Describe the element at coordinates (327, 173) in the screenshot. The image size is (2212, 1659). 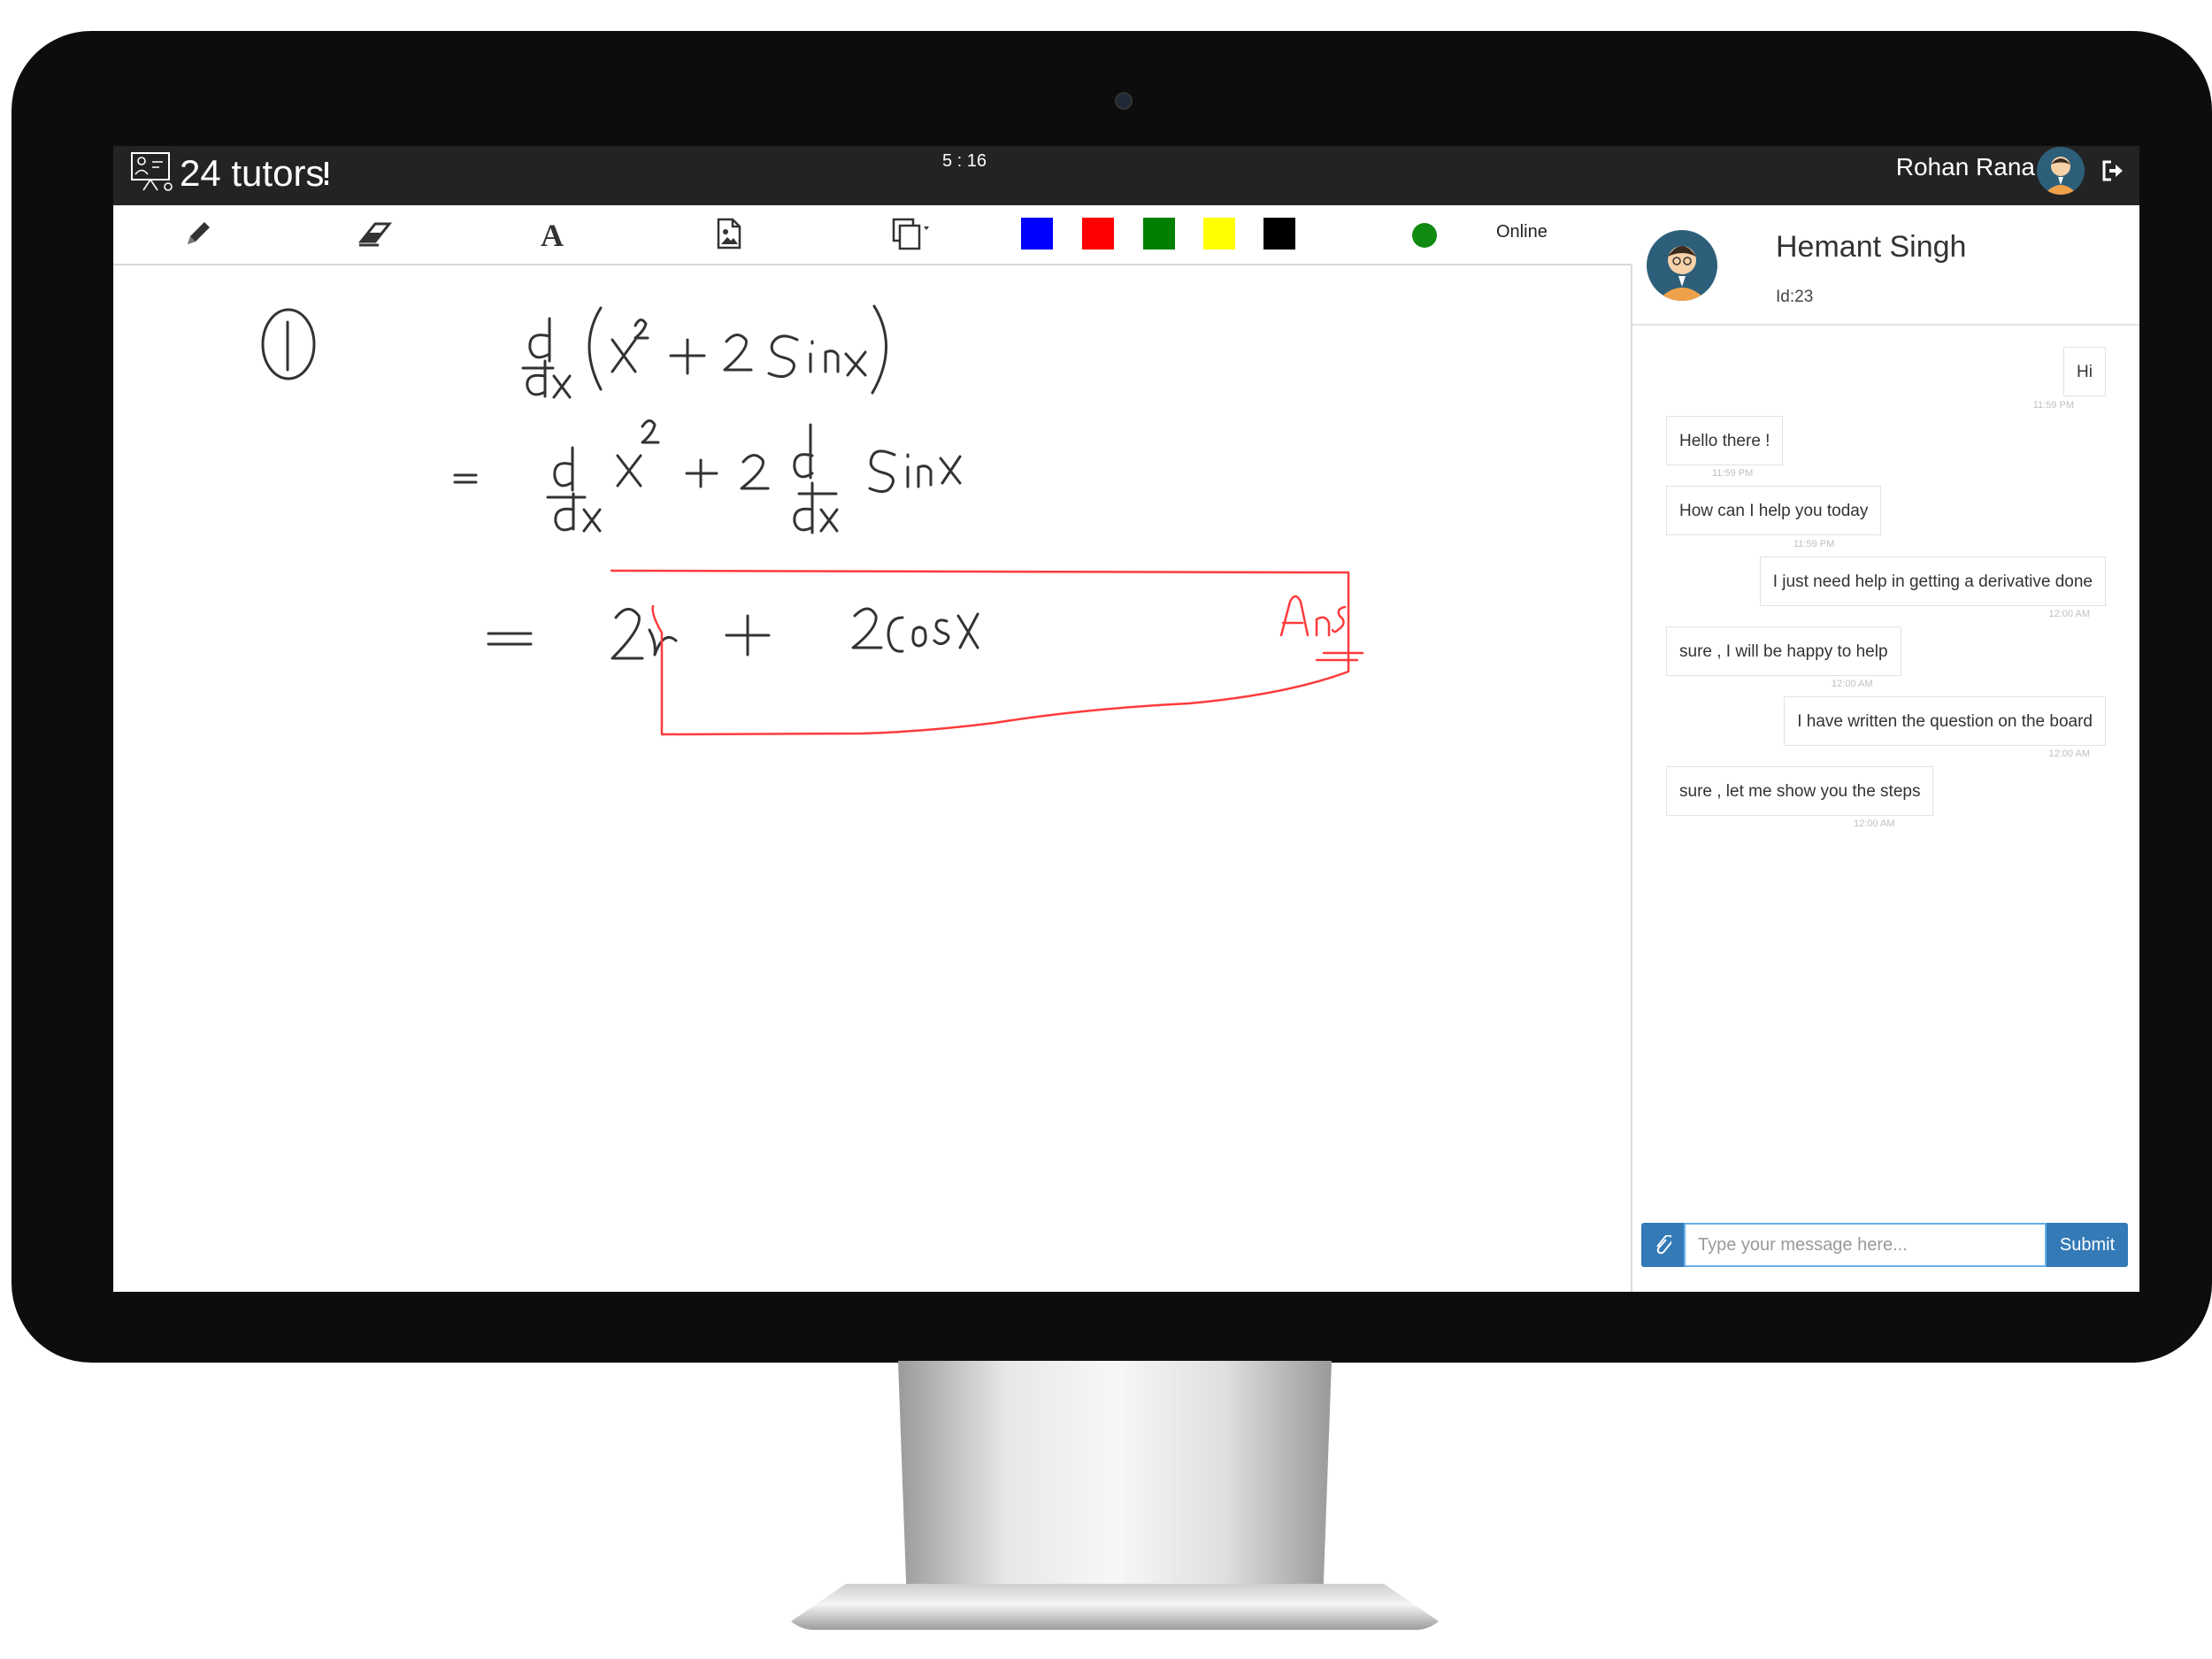
I see `alert-icon` at that location.